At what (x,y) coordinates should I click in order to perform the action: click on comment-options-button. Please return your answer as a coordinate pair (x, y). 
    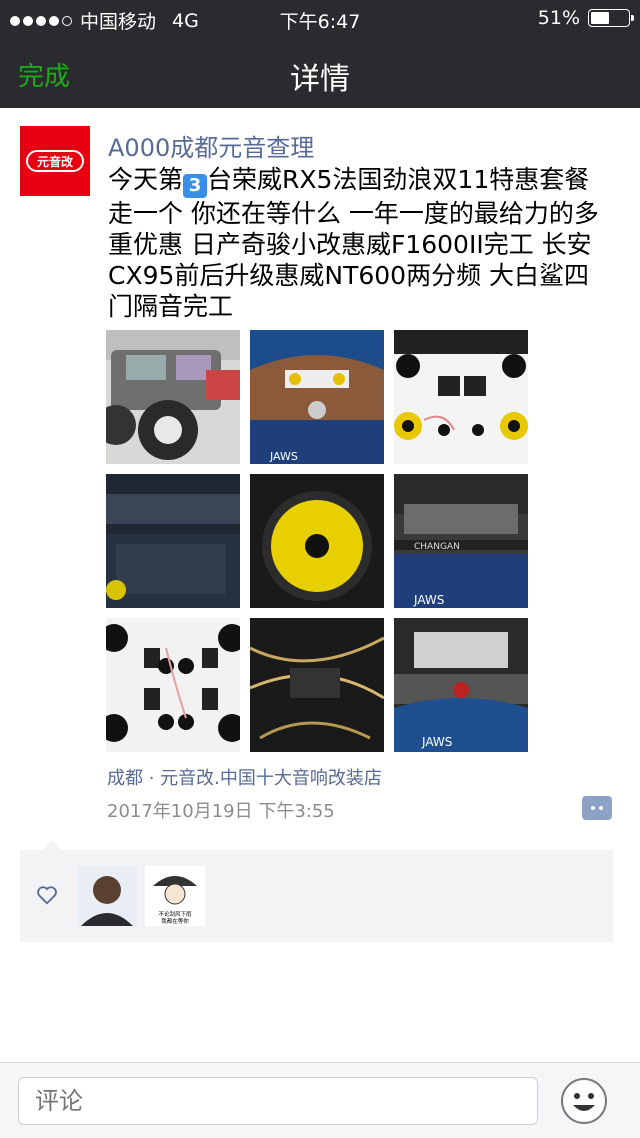
    Looking at the image, I should click on (597, 808).